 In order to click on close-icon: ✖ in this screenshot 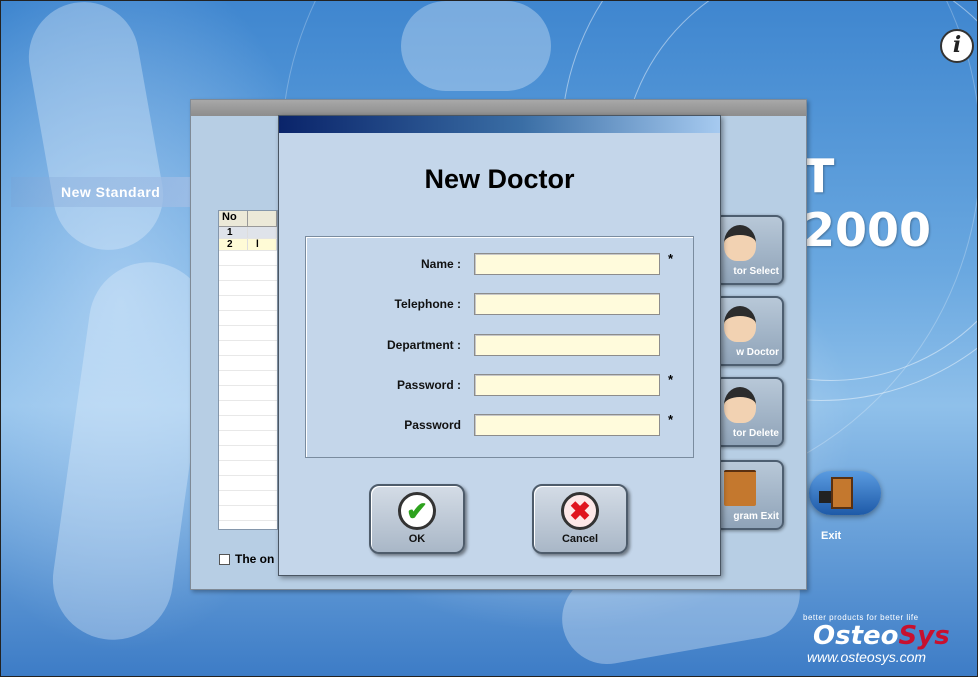, I will do `click(580, 511)`.